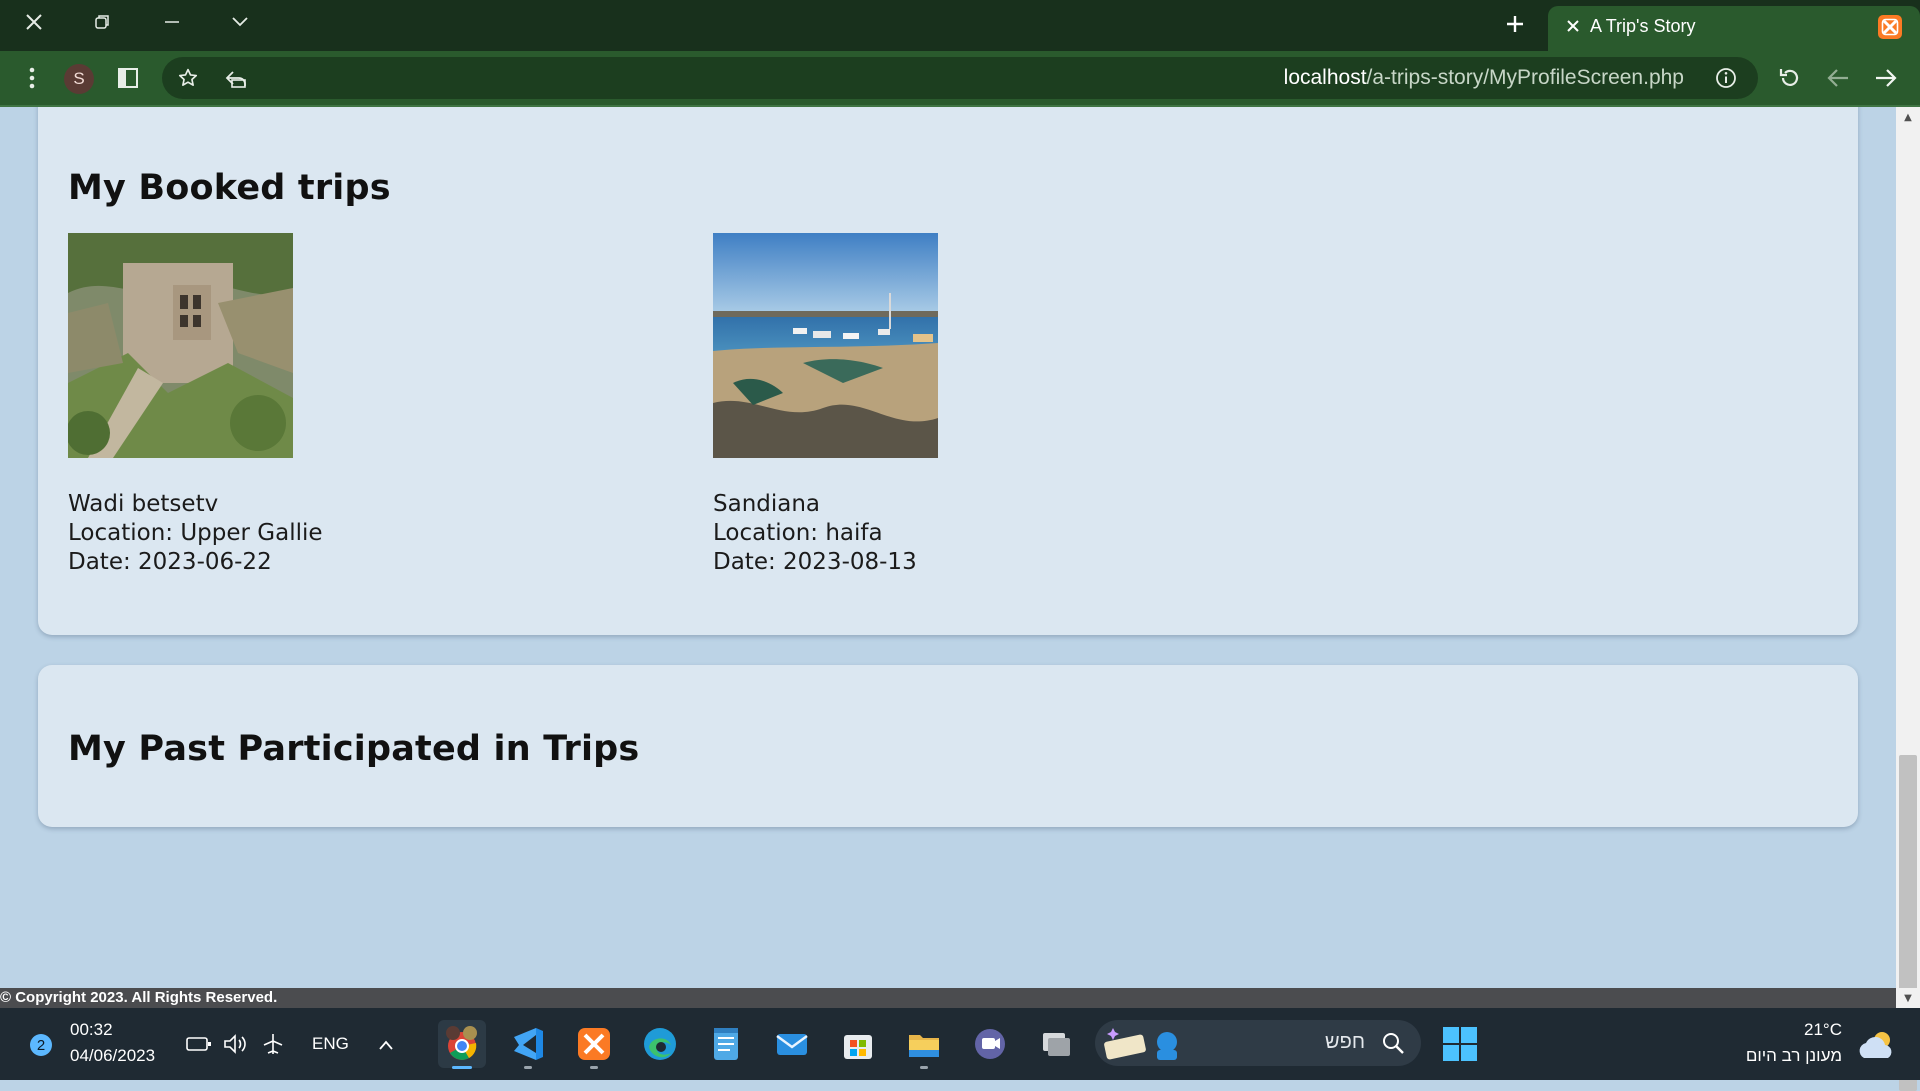 This screenshot has height=1091, width=1920. I want to click on share-icon, so click(235, 79).